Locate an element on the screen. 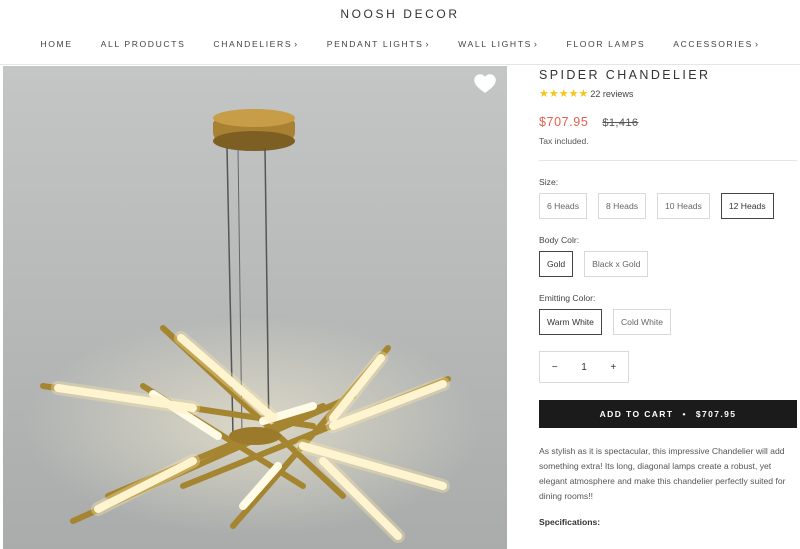 The width and height of the screenshot is (800, 549). quantity-stepper: − 1 + is located at coordinates (584, 367).